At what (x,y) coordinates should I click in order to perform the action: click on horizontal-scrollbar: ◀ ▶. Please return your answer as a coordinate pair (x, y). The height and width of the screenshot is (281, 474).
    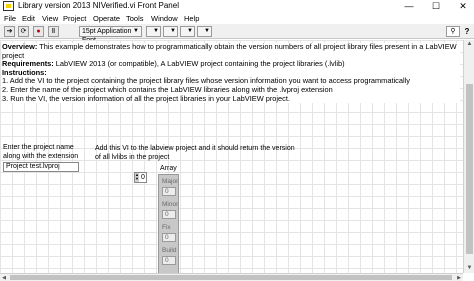
    Looking at the image, I should click on (231, 277).